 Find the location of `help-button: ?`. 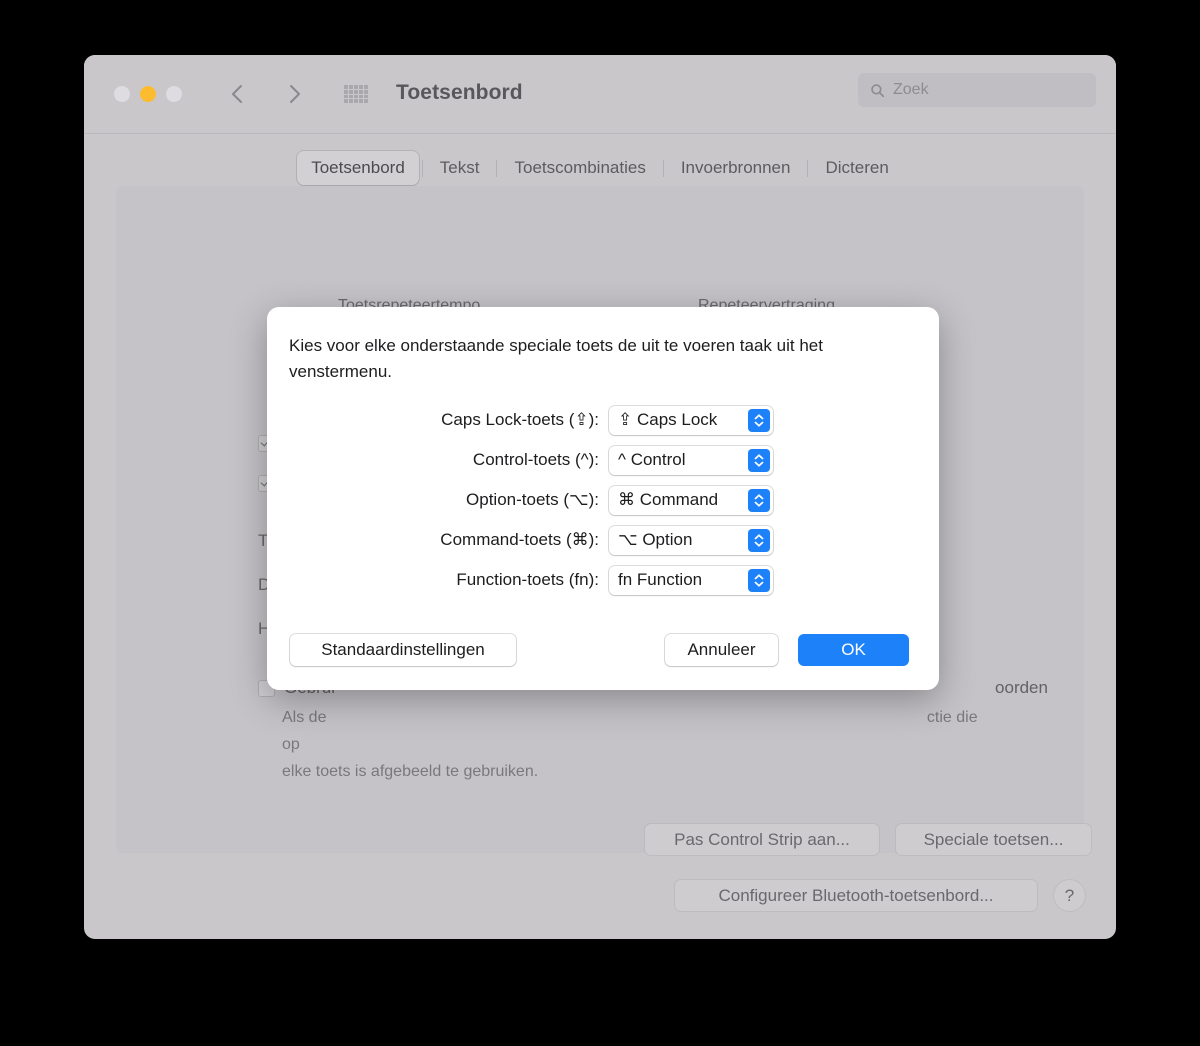

help-button: ? is located at coordinates (1069, 895).